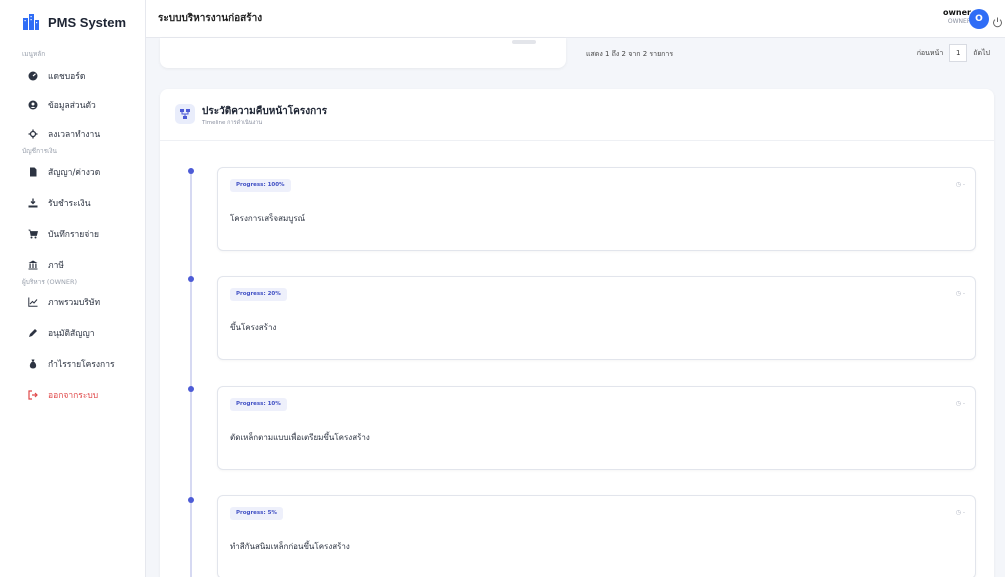 The height and width of the screenshot is (577, 1005). What do you see at coordinates (258, 404) in the screenshot?
I see `progress-badge: Progress: 10%` at bounding box center [258, 404].